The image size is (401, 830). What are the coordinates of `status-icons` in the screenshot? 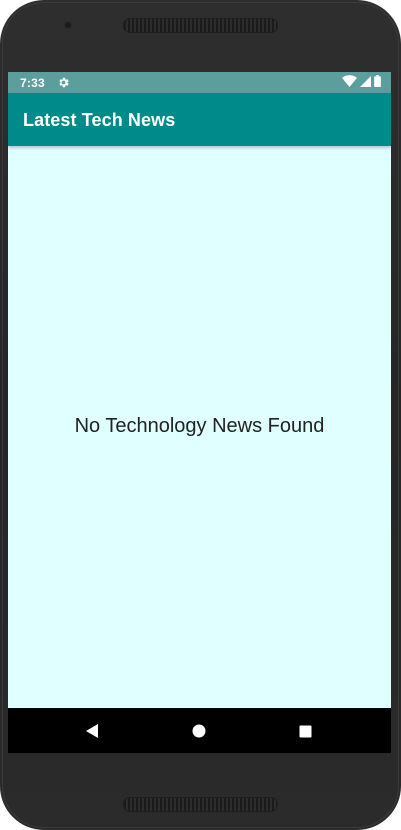 It's located at (361, 82).